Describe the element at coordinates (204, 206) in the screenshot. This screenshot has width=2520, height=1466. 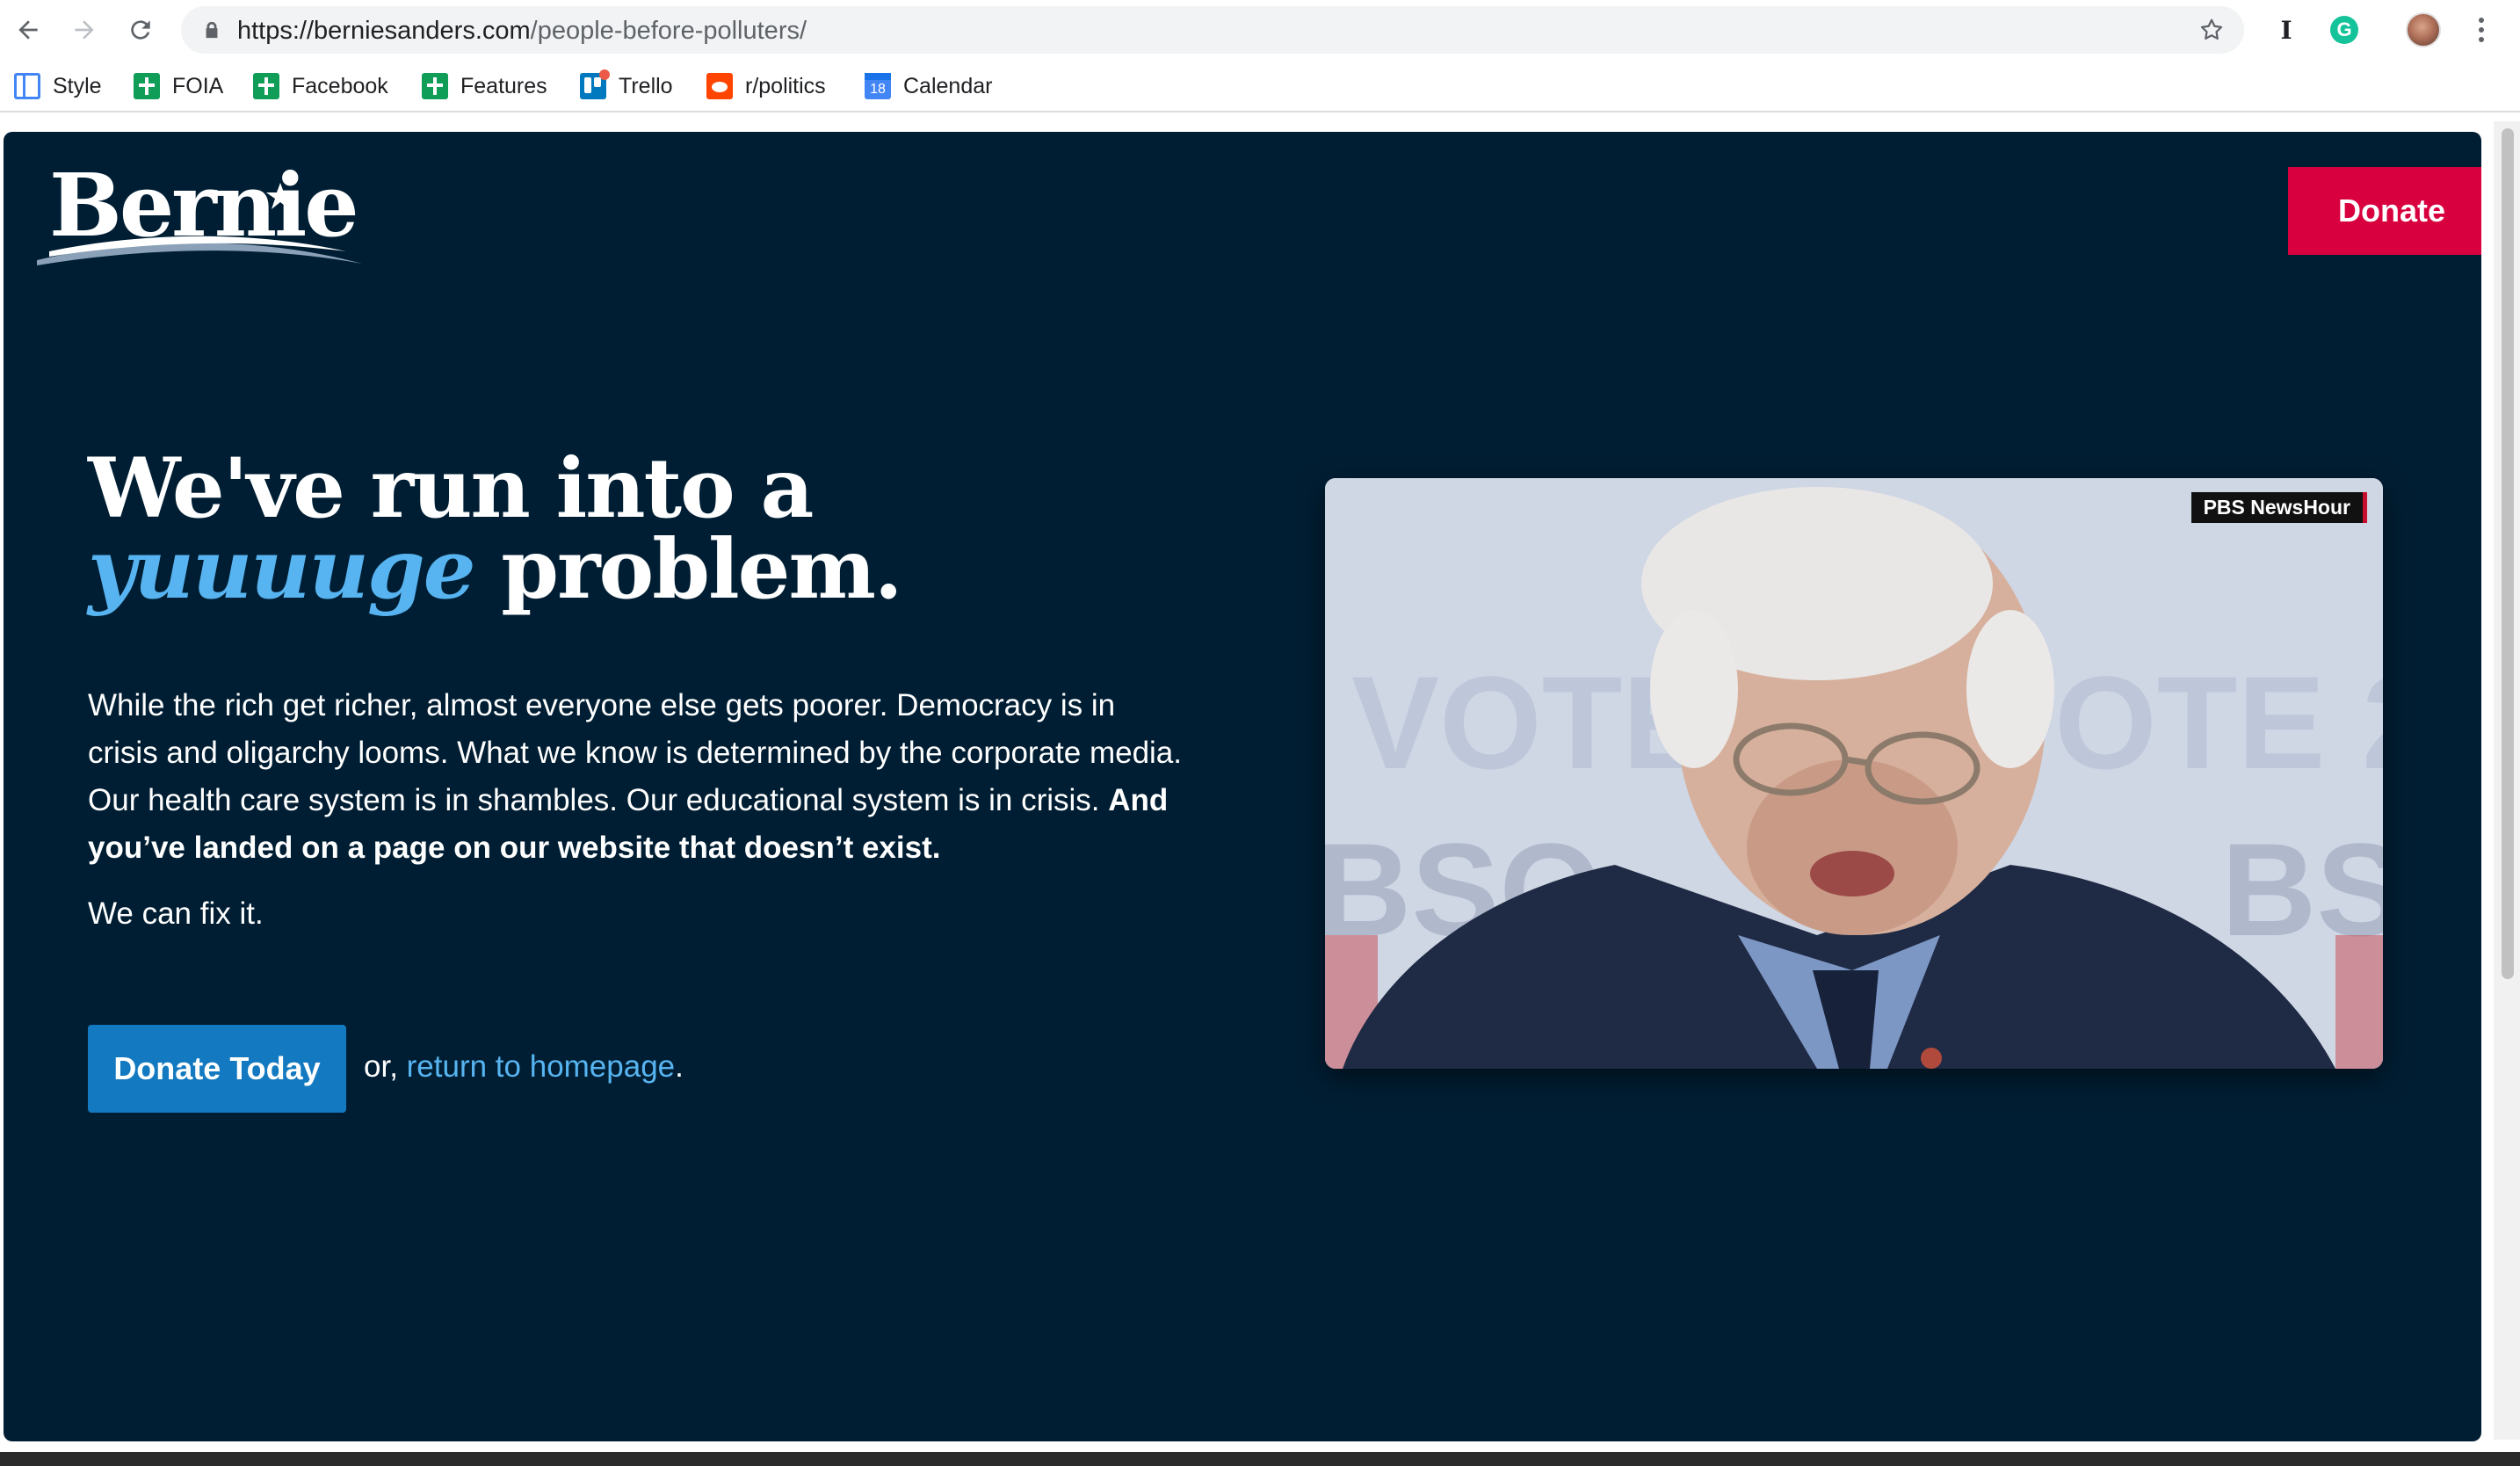
I see `logo-wordmark: Bernie` at that location.